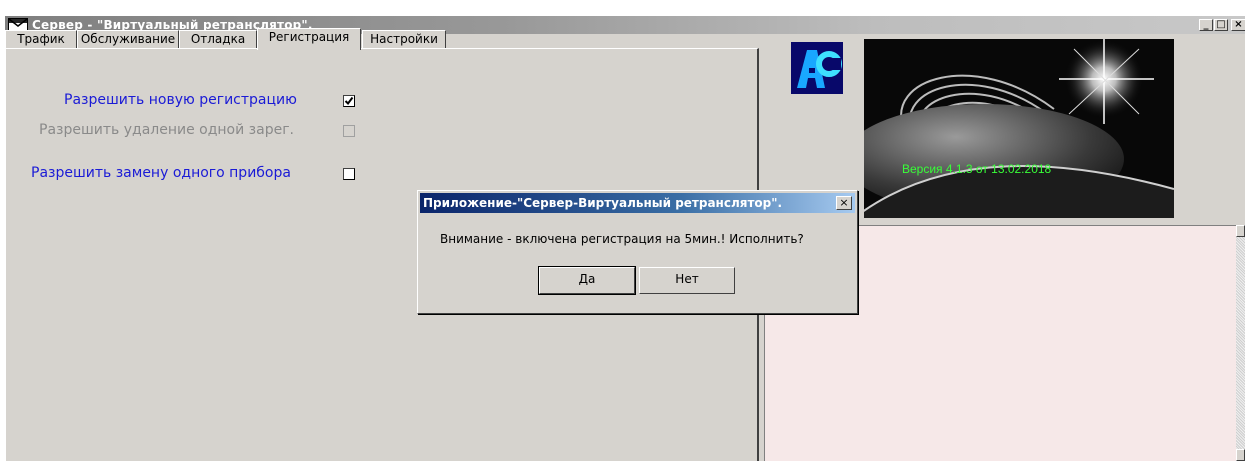 The image size is (1245, 461). What do you see at coordinates (687, 280) in the screenshot?
I see `no-button: Нет` at bounding box center [687, 280].